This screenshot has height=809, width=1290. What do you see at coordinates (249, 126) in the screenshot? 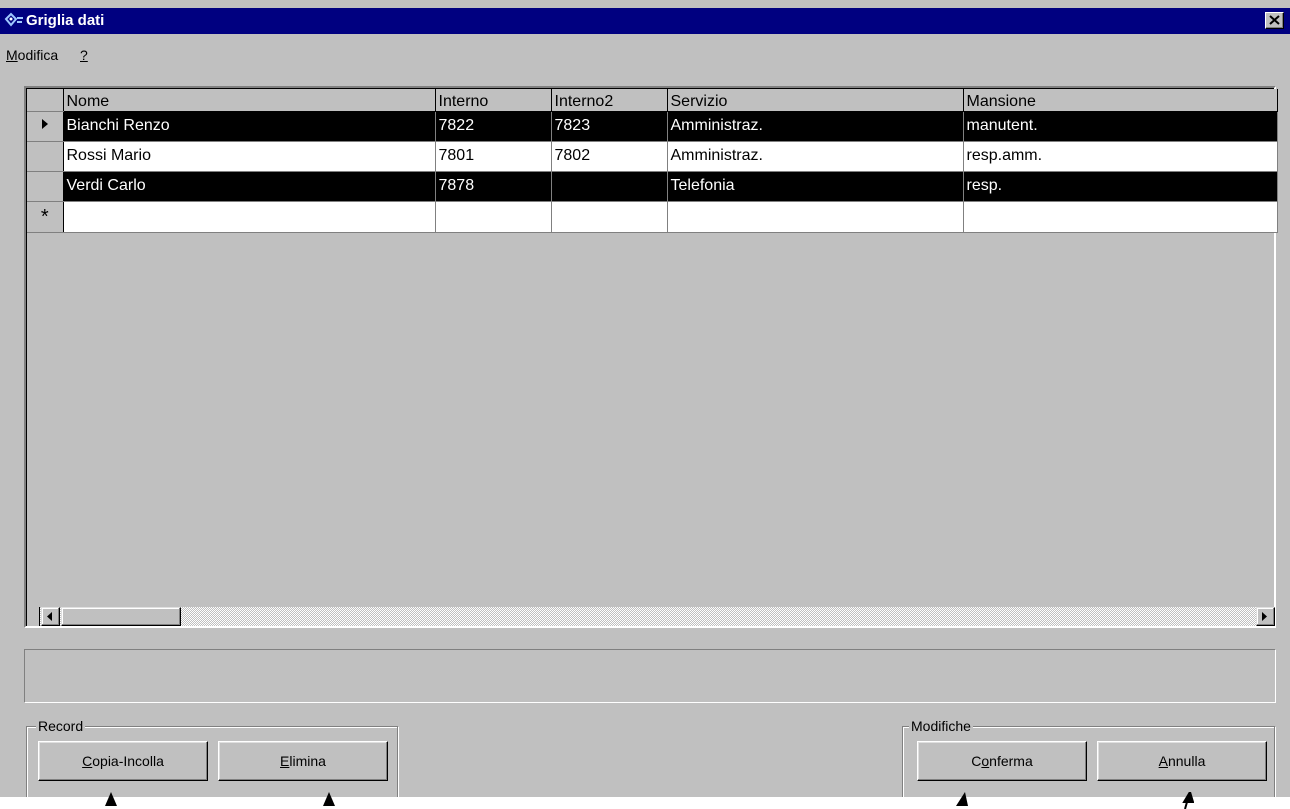
I see `cell-nome: Bianchi Renzo` at bounding box center [249, 126].